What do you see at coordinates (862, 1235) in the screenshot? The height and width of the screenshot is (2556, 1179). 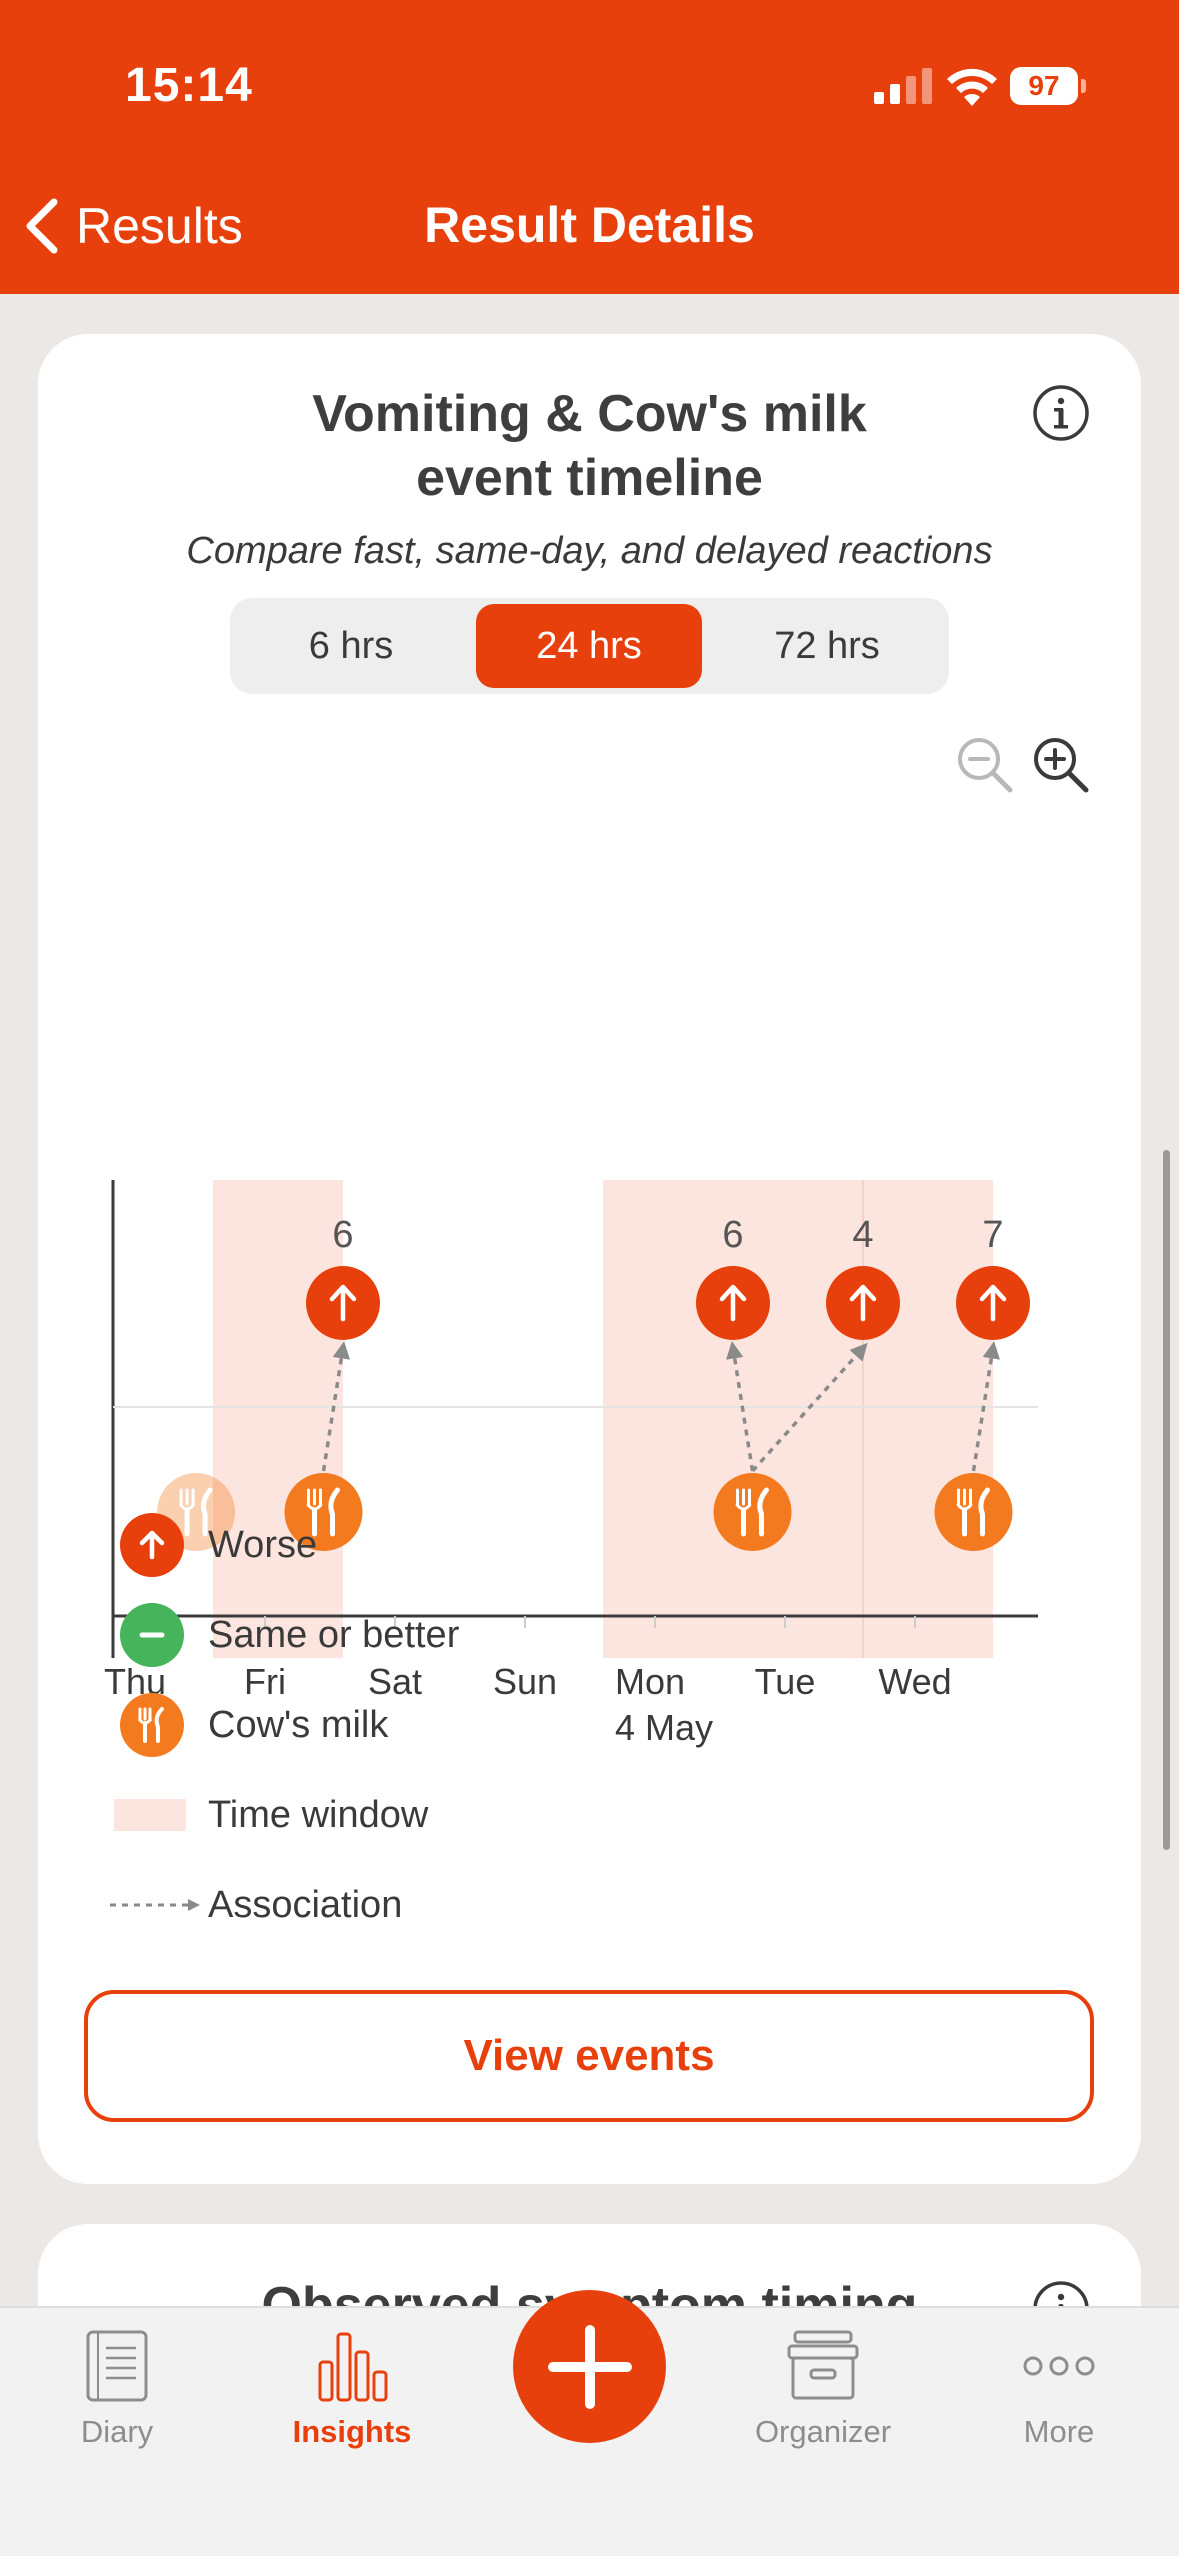 I see `symptom-count-label-2: 4` at bounding box center [862, 1235].